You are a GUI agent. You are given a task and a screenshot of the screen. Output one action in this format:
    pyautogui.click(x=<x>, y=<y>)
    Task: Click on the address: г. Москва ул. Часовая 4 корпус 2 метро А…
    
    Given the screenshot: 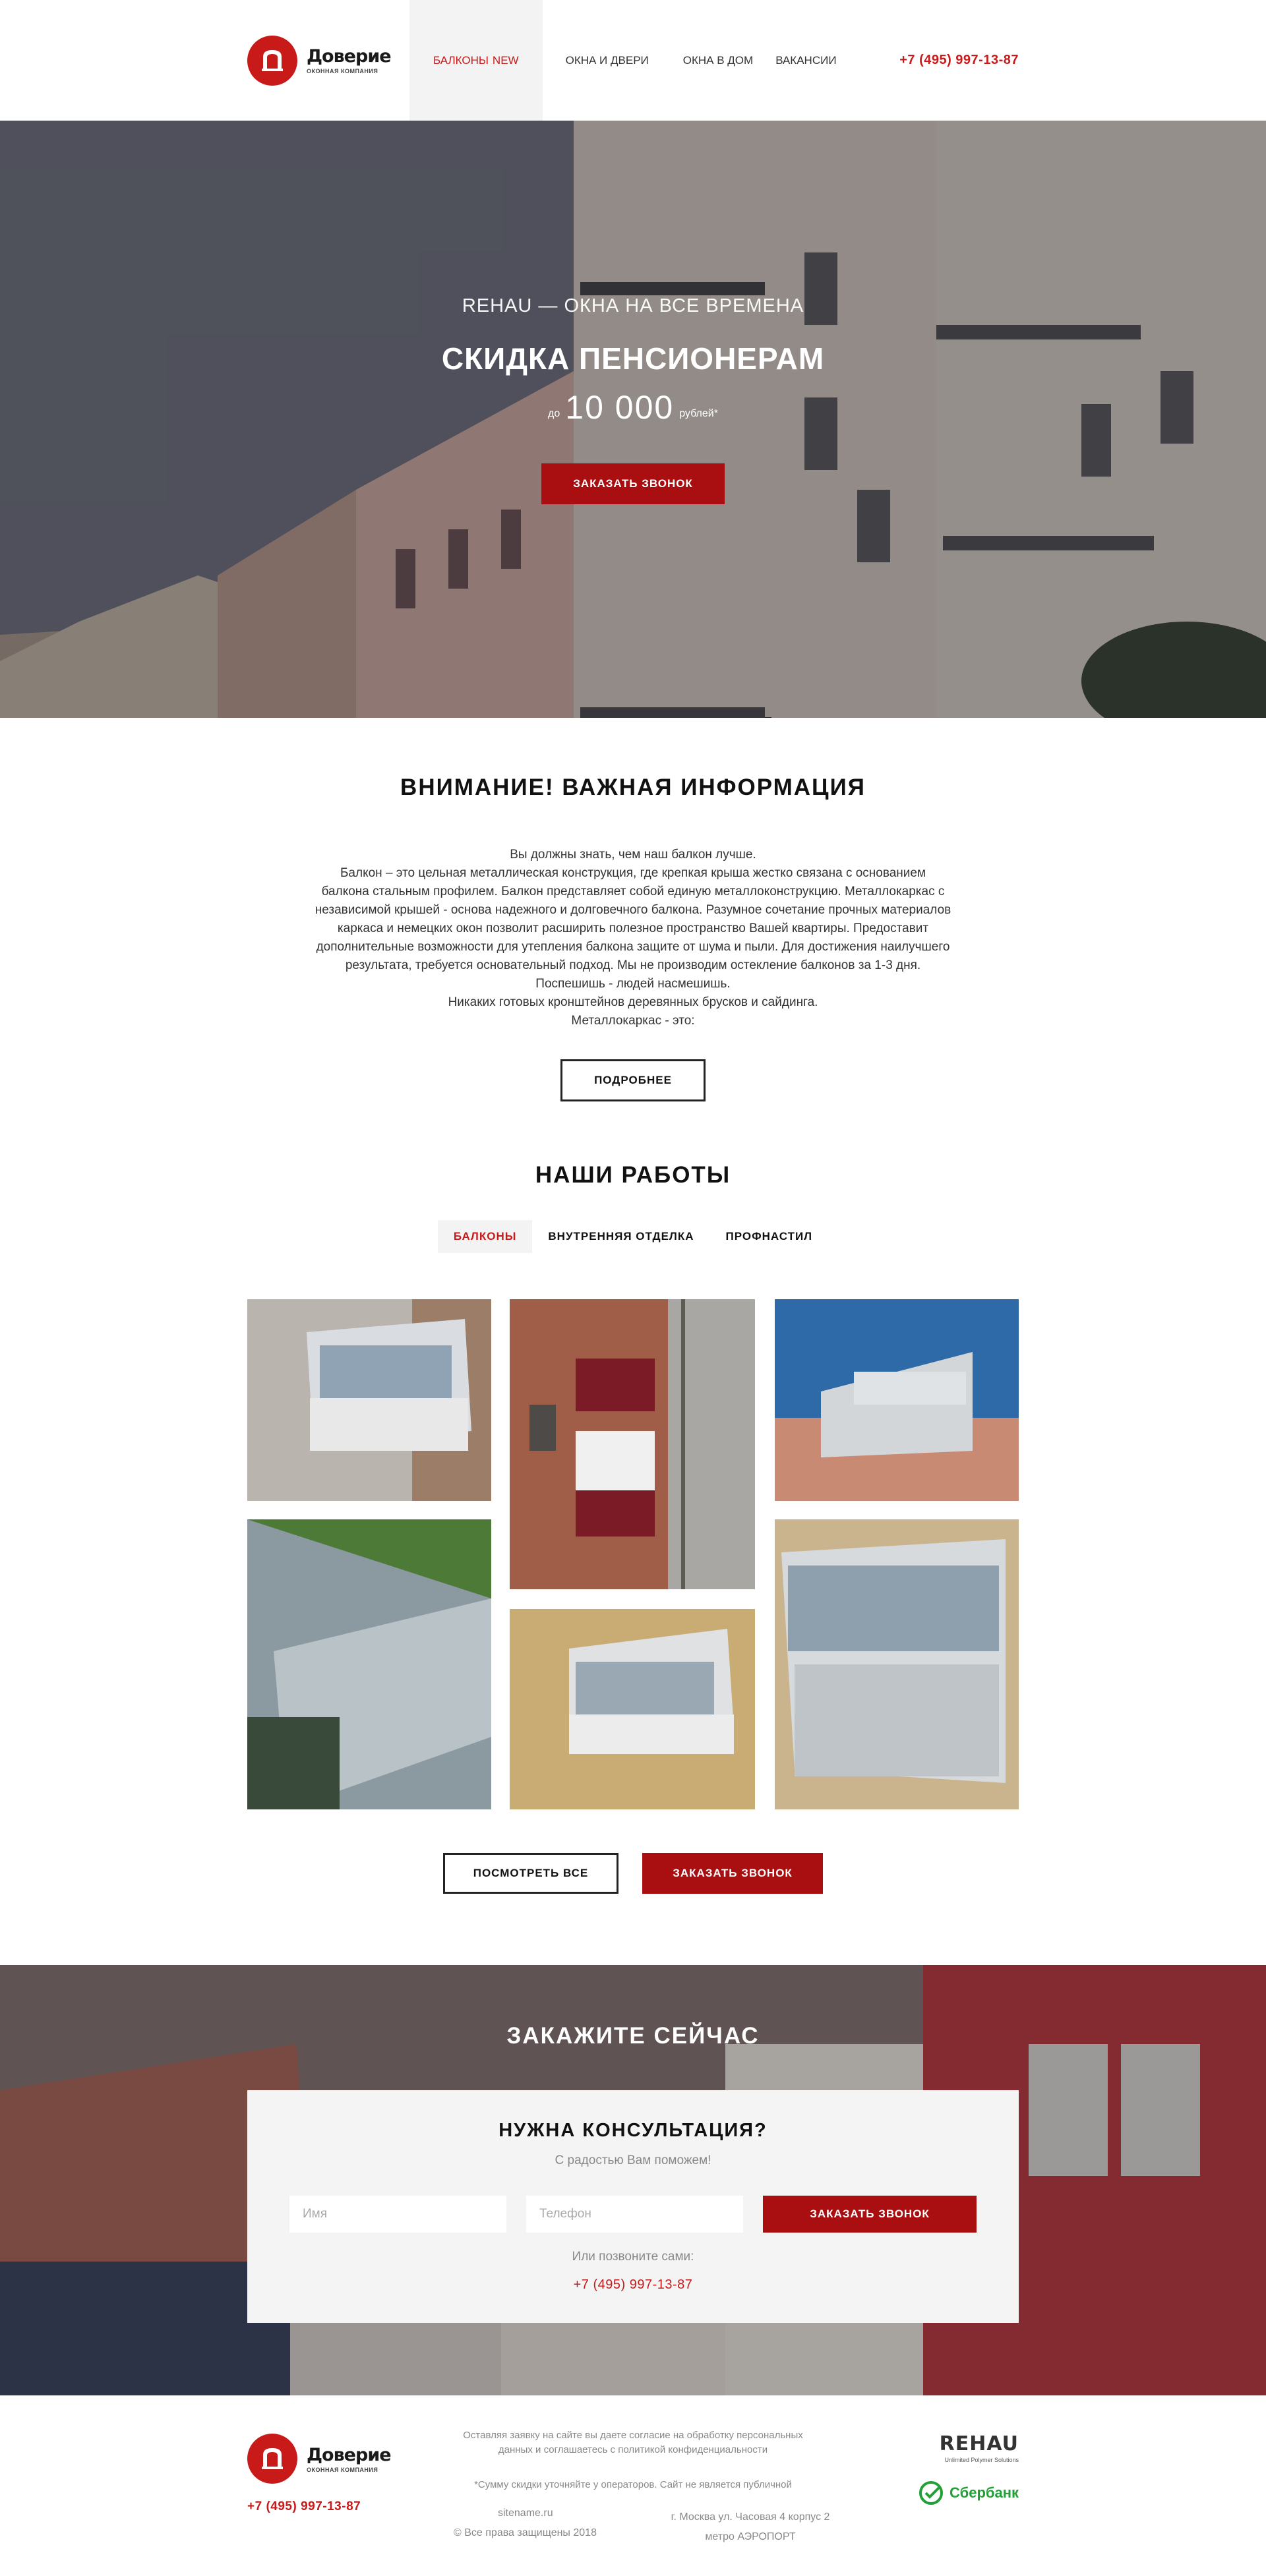 What is the action you would take?
    pyautogui.click(x=750, y=2527)
    